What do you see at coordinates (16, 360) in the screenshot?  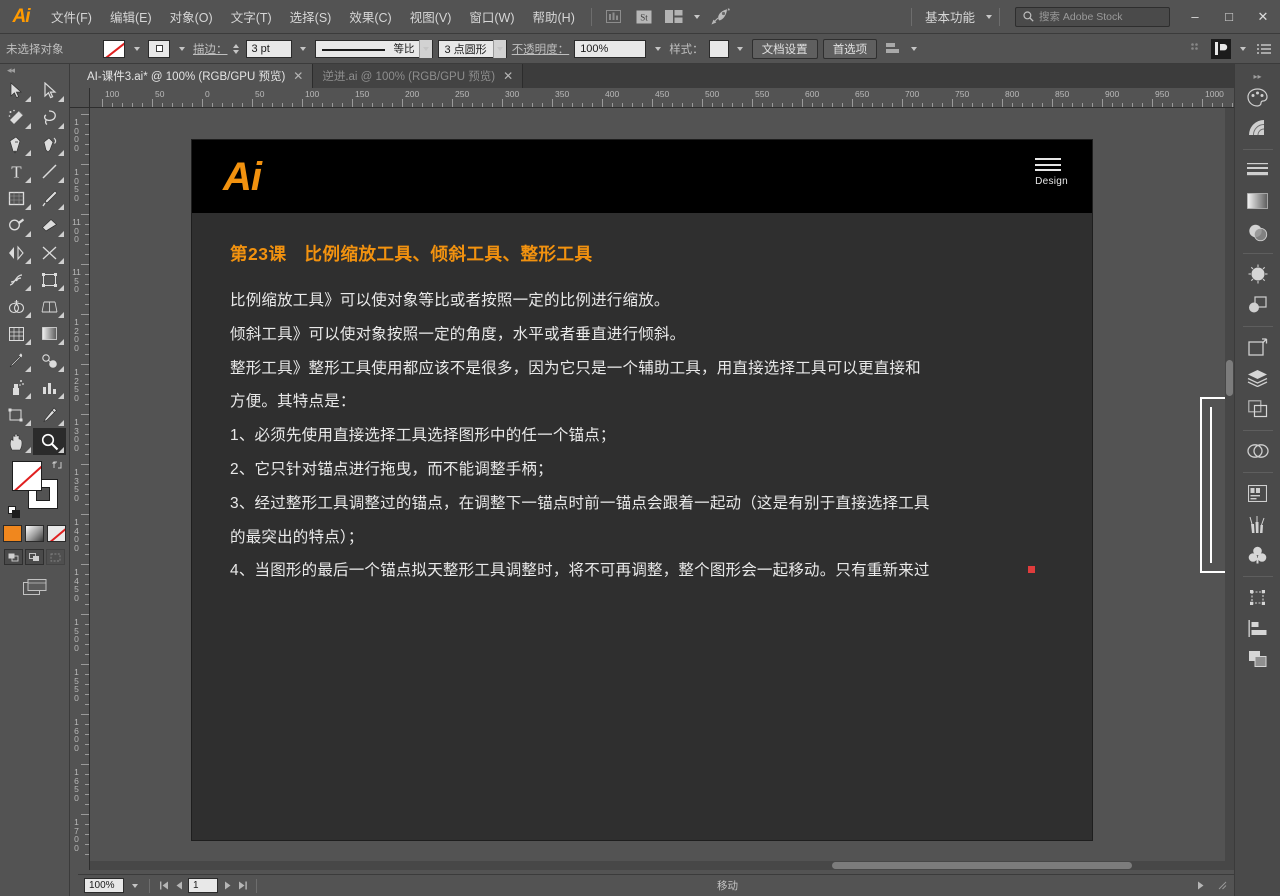 I see `eyedropper-tool` at bounding box center [16, 360].